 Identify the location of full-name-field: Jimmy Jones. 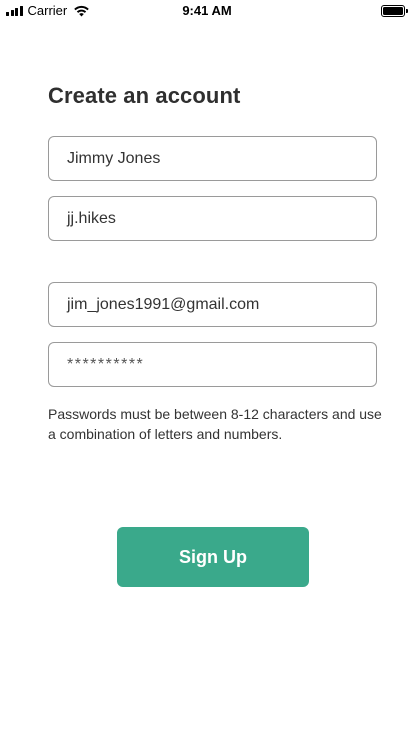
(212, 158).